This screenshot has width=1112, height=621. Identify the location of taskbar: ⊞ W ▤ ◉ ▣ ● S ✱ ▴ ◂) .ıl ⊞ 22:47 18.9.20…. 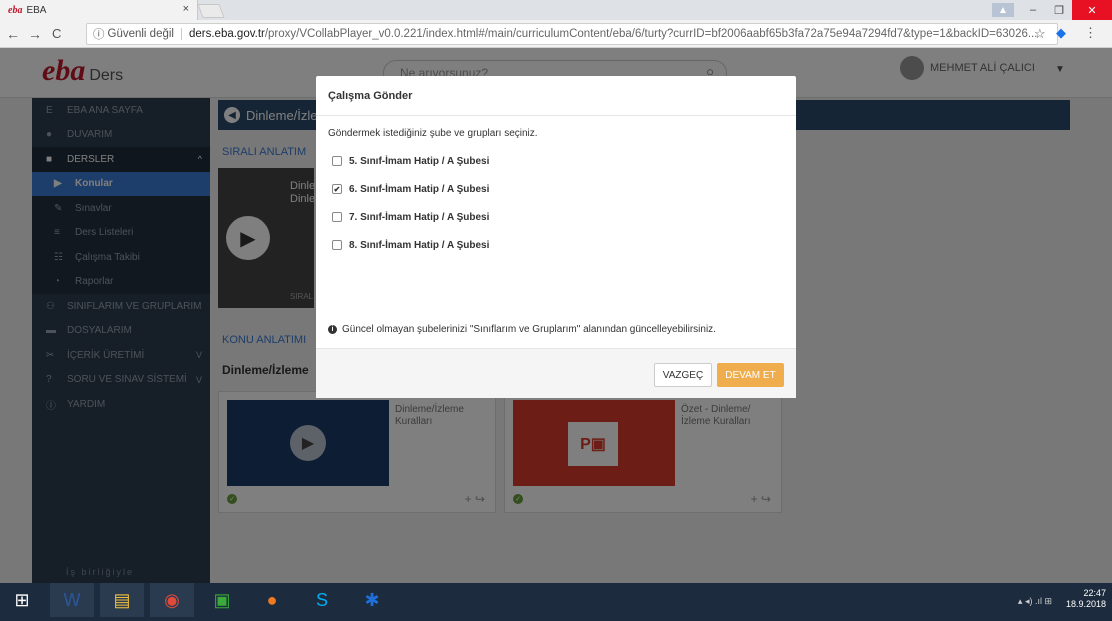
(556, 602).